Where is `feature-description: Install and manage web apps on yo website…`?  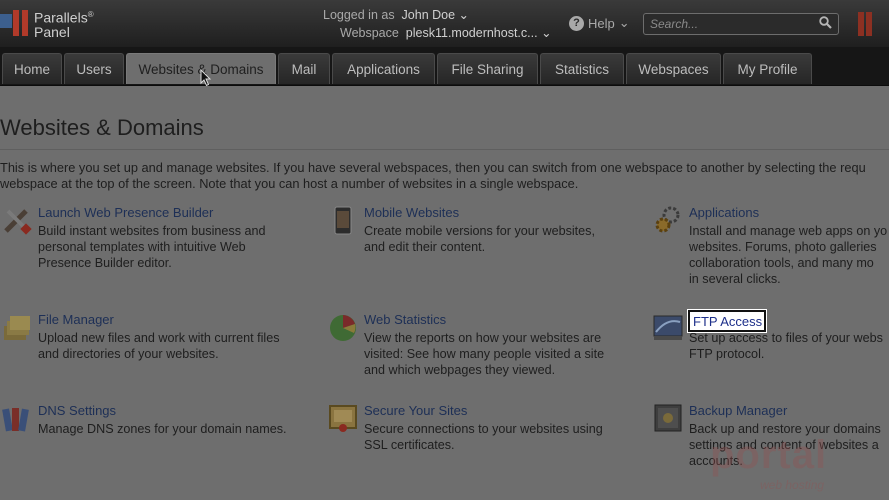 feature-description: Install and manage web apps on yo website… is located at coordinates (788, 255).